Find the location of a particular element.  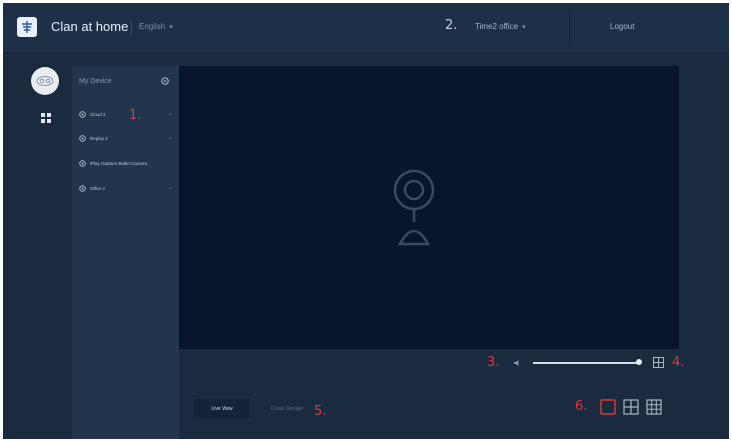

device-panel-title: My Device is located at coordinates (95, 81).